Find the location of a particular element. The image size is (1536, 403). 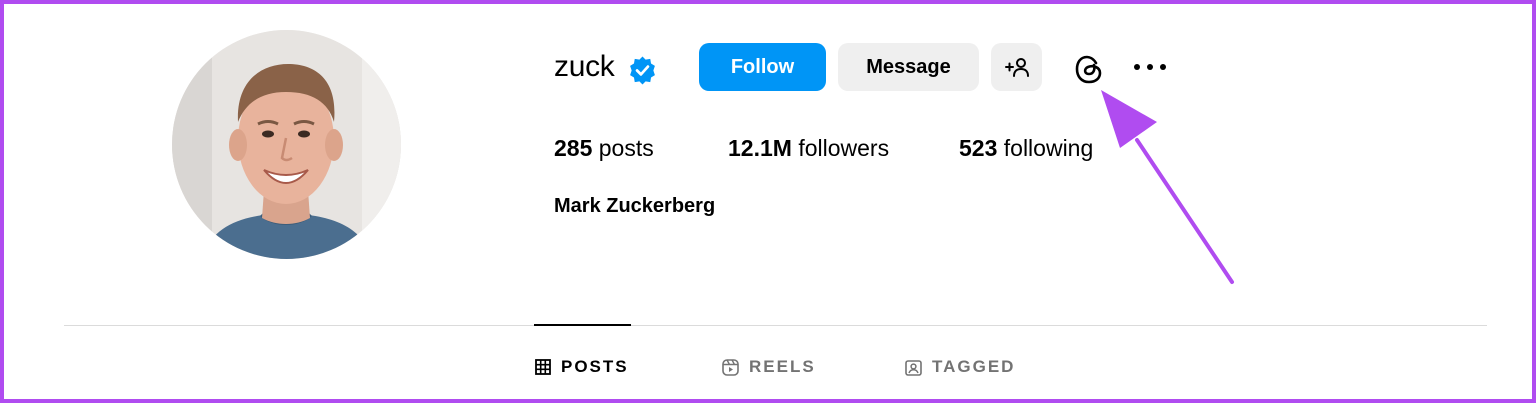

tab-tagged: TAGGED is located at coordinates (960, 367).